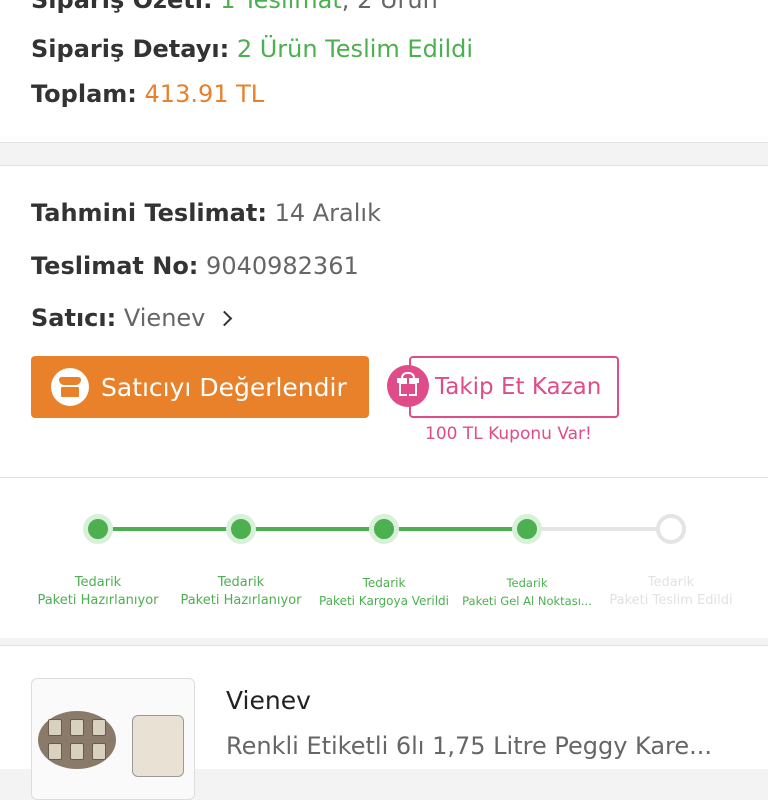  What do you see at coordinates (149, 213) in the screenshot?
I see `estimated-delivery-label: Tahmini Teslimat:` at bounding box center [149, 213].